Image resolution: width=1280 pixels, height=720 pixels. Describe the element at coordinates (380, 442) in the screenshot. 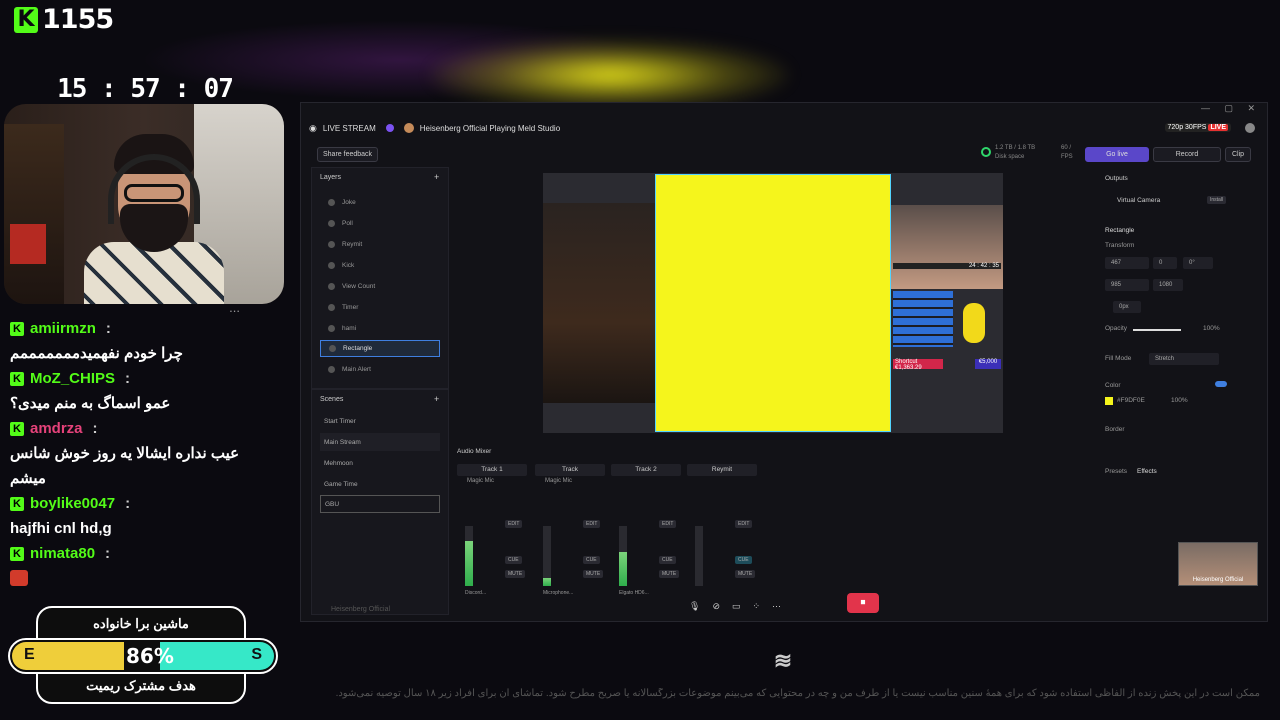

I see `scene-item-active: Main Stream` at that location.